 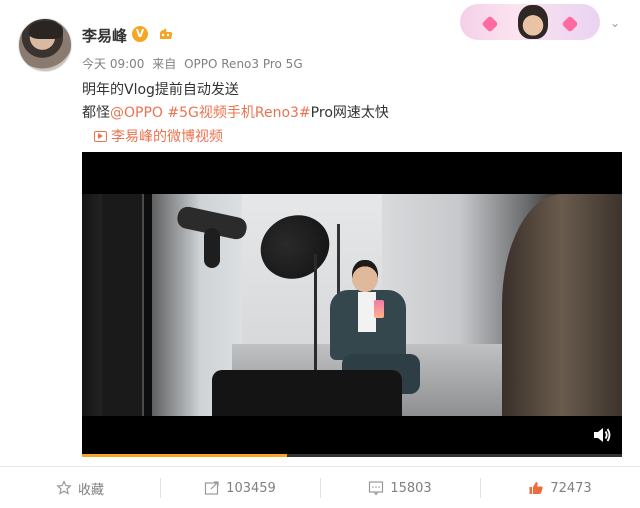 I want to click on video-icon, so click(x=100, y=136).